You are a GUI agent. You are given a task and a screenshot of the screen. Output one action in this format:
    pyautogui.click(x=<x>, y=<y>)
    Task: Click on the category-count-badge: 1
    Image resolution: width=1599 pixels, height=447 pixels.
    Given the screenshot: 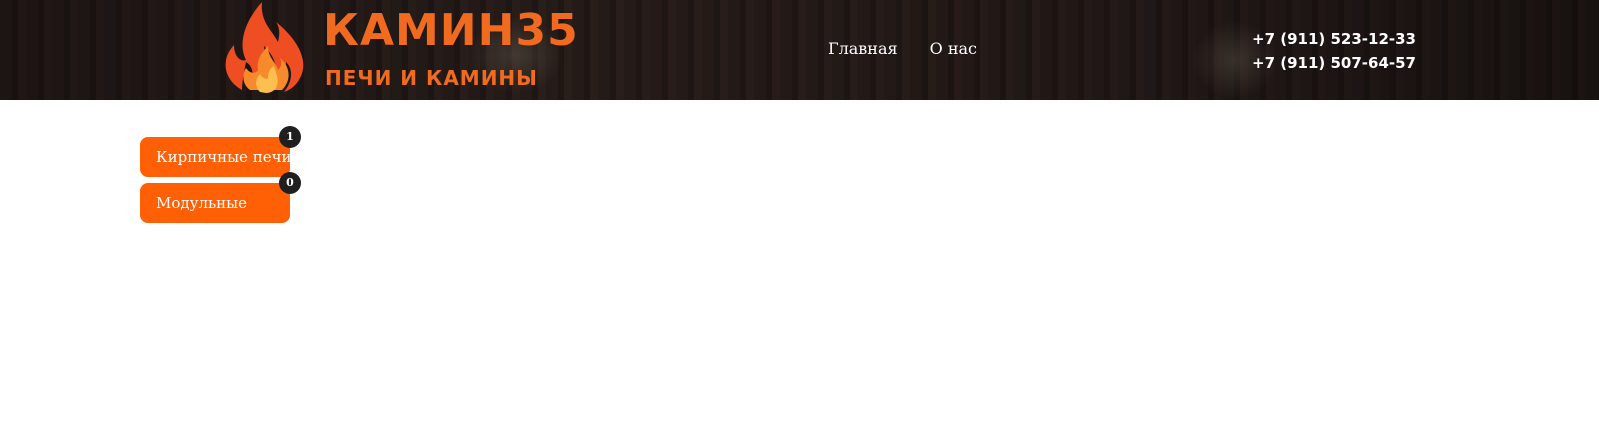 What is the action you would take?
    pyautogui.click(x=290, y=137)
    